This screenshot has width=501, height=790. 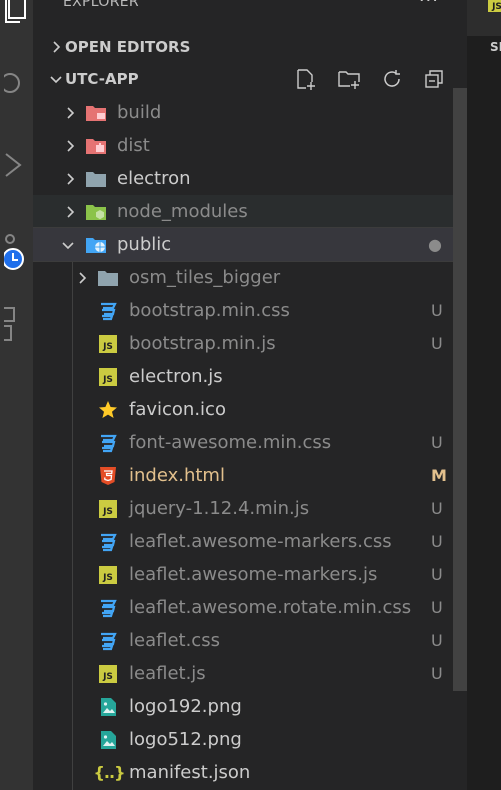 I want to click on tree-folder-dist: dist, so click(x=250, y=145).